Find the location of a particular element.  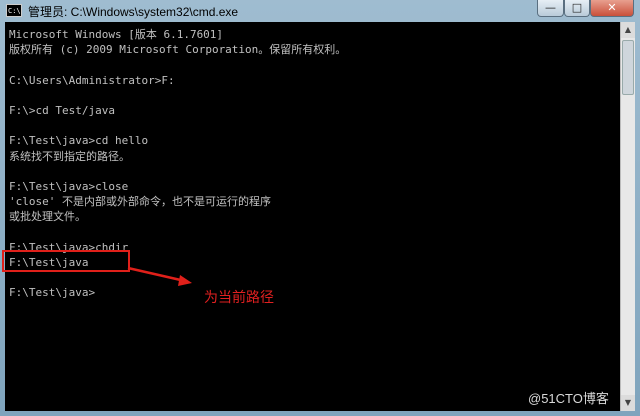

watermark: @51CTO博客 is located at coordinates (568, 398).